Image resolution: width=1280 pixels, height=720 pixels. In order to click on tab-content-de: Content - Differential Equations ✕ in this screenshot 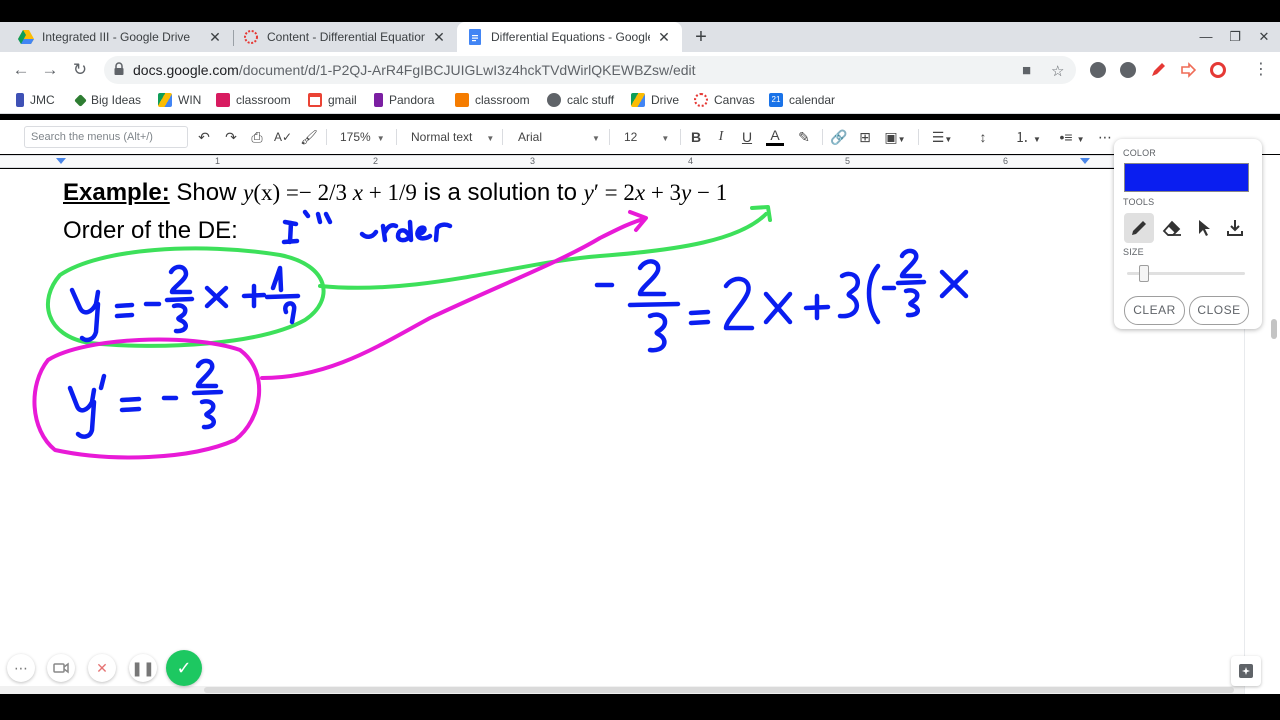, I will do `click(345, 37)`.